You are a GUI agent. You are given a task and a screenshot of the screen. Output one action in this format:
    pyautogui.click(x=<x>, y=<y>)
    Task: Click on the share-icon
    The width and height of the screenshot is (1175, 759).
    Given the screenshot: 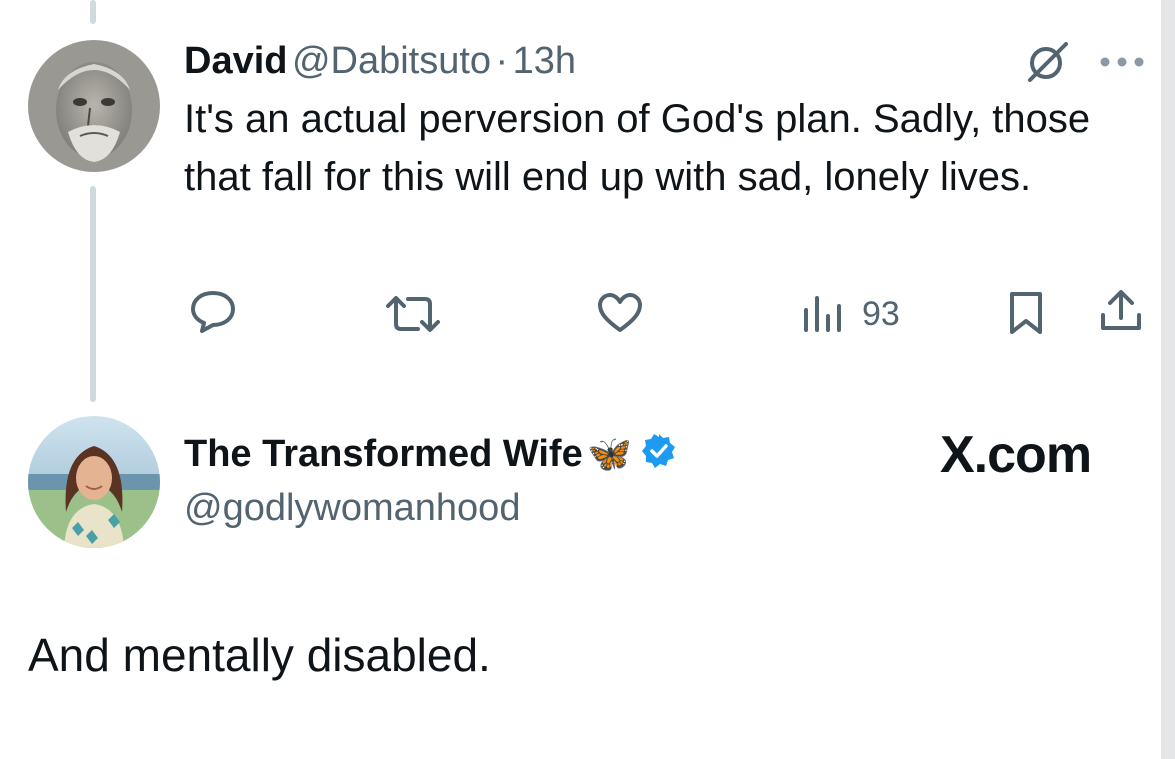 What is the action you would take?
    pyautogui.click(x=1121, y=313)
    